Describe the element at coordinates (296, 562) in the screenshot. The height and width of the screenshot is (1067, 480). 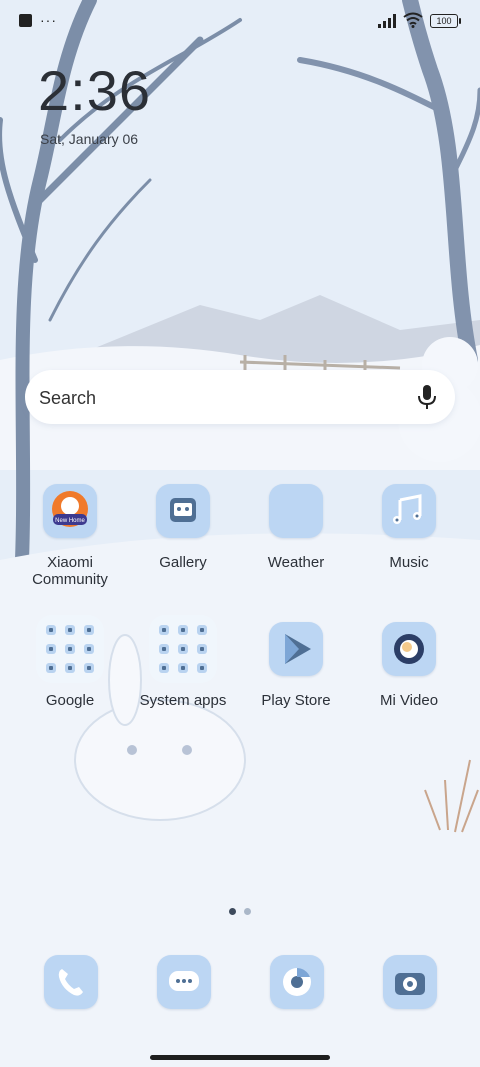
I see `app-label: Weather` at that location.